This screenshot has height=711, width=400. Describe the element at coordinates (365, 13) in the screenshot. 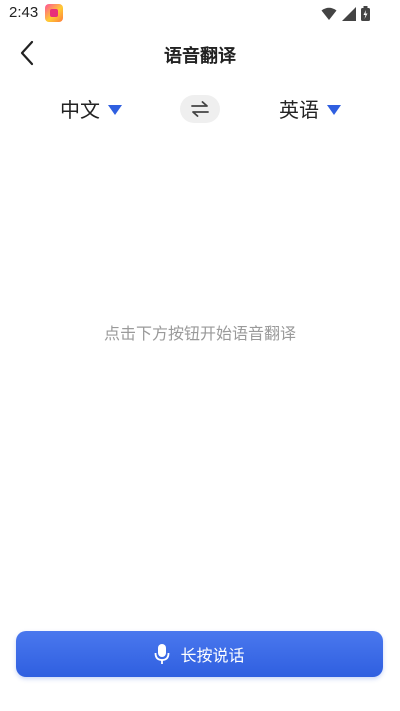

I see `battery-icon` at that location.